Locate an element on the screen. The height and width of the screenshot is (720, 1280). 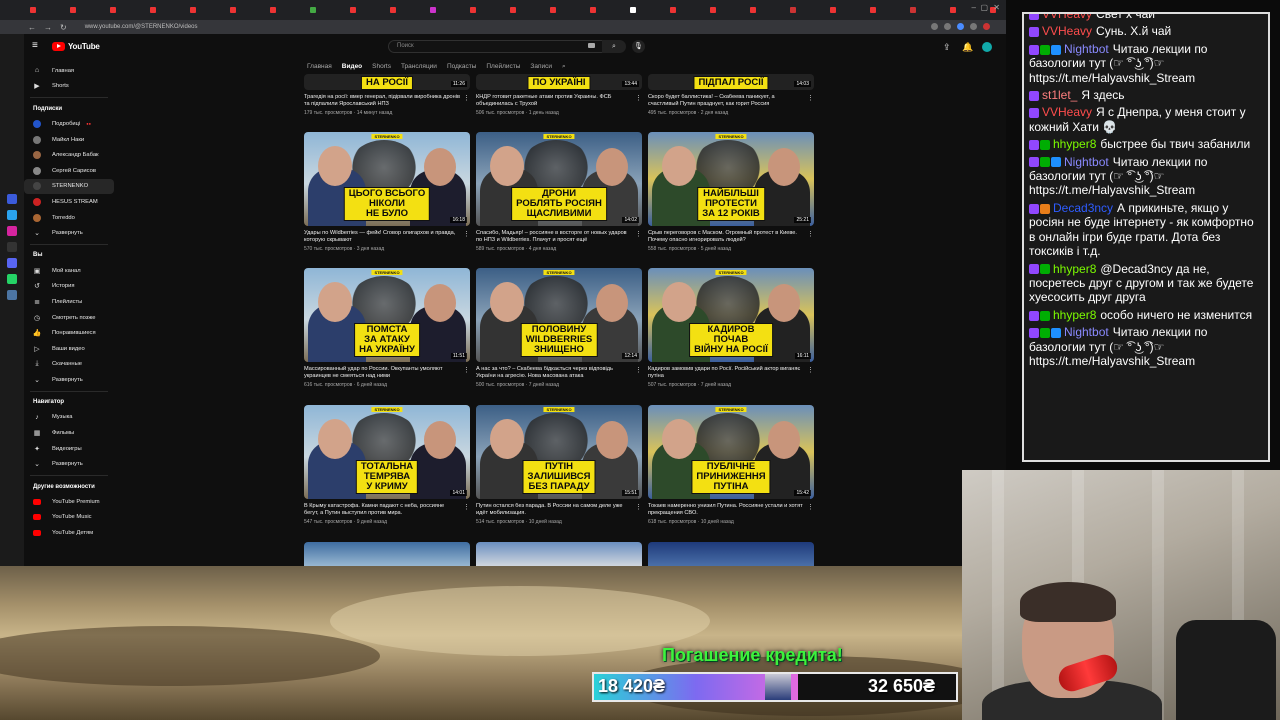
sidebar-item: 👍 Понравившиеся is located at coordinates (69, 333).